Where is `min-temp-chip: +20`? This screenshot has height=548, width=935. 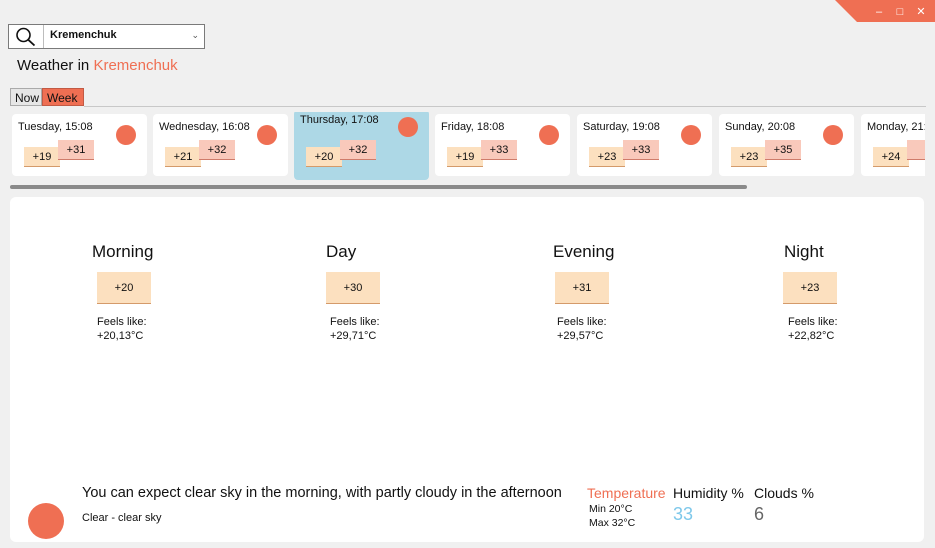 min-temp-chip: +20 is located at coordinates (324, 157).